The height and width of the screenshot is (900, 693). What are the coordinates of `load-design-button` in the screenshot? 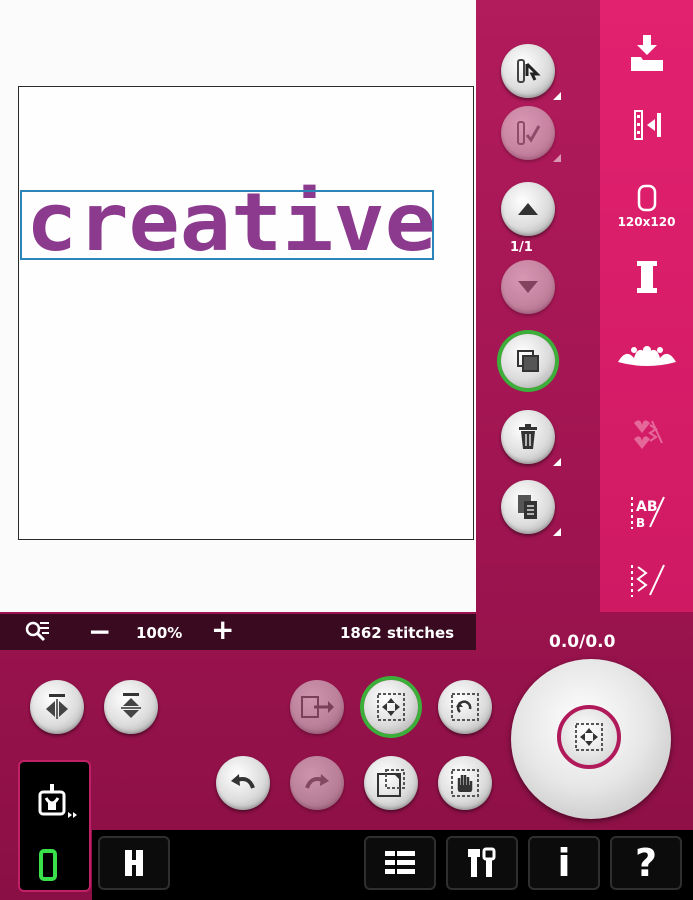 It's located at (646, 53).